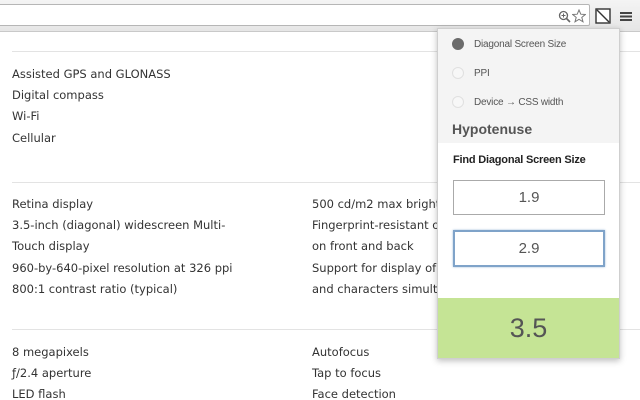  I want to click on list-item: Cellular, so click(34, 137).